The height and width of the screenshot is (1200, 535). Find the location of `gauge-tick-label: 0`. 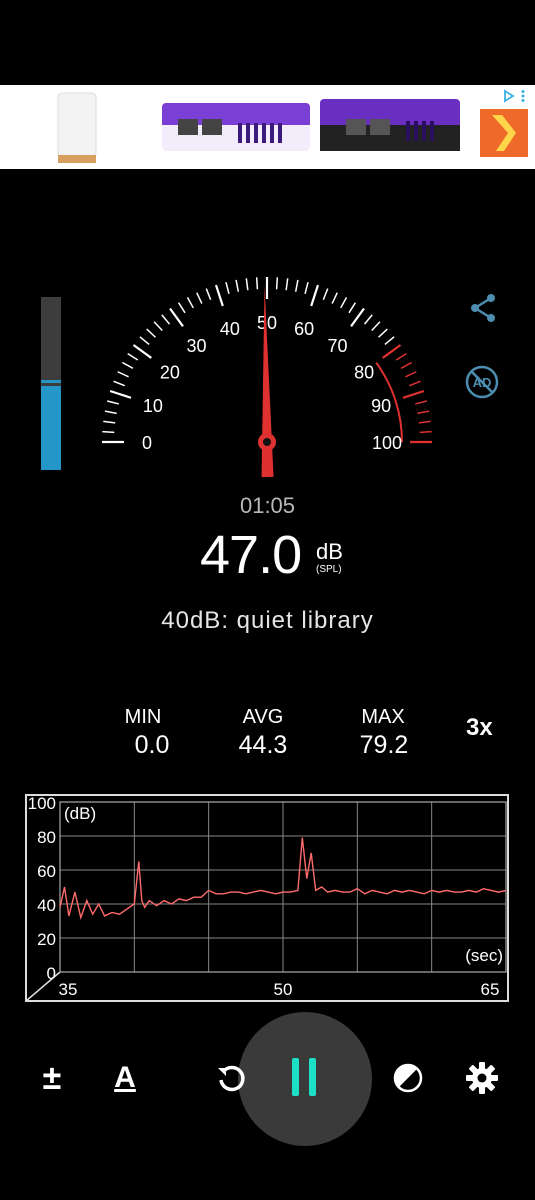

gauge-tick-label: 0 is located at coordinates (147, 443).